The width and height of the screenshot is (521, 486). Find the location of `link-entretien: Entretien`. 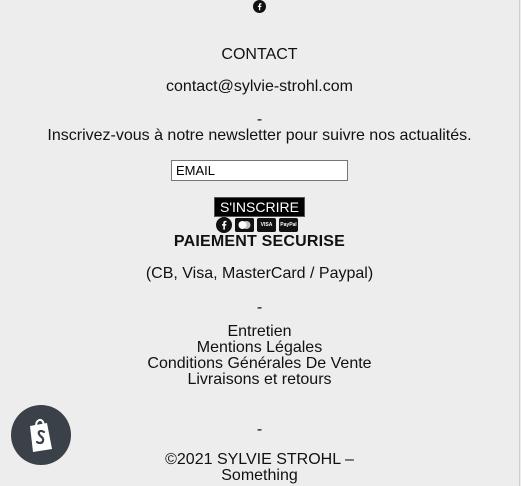

link-entretien: Entretien is located at coordinates (259, 332).